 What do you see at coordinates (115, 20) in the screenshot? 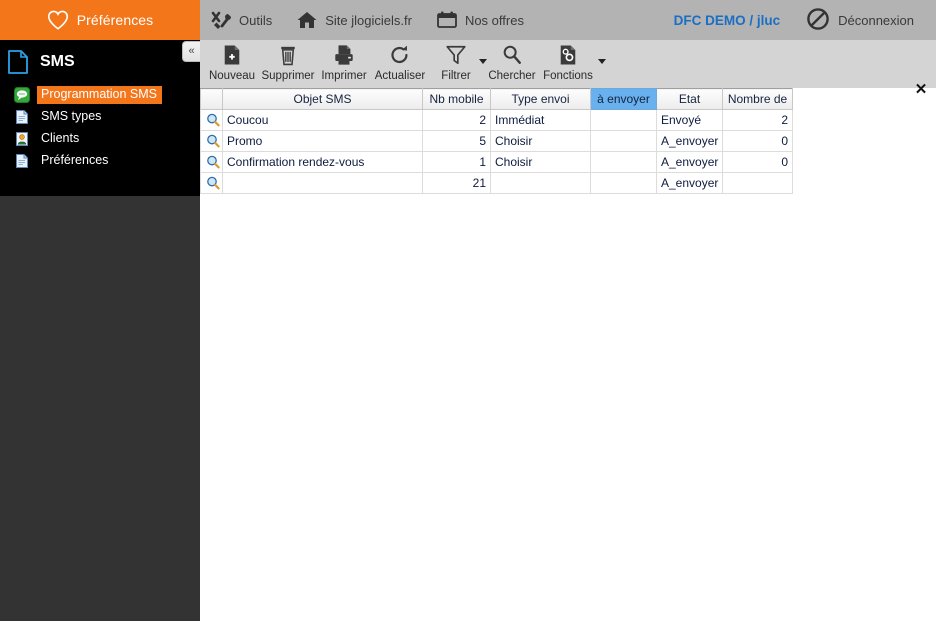
I see `brand-label: Préférences` at bounding box center [115, 20].